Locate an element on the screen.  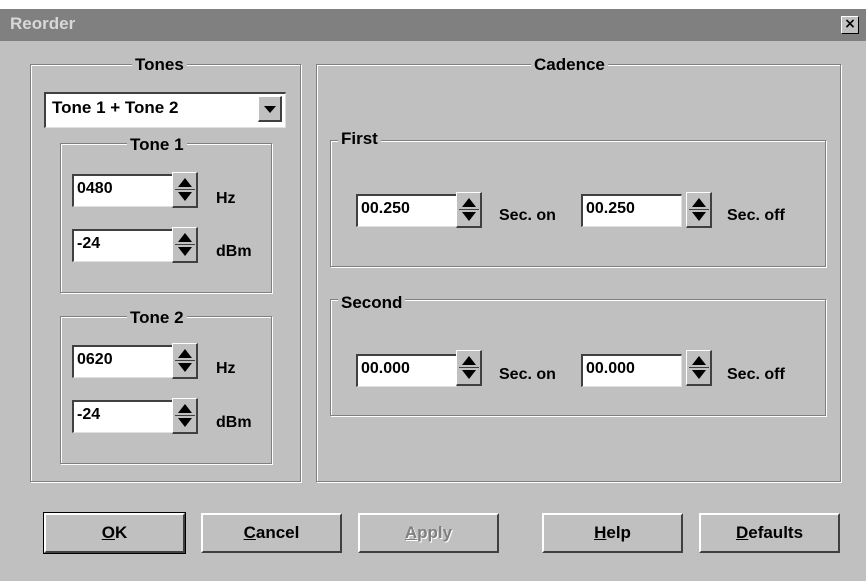
tone1-frequency-input: 0480 is located at coordinates (122, 190).